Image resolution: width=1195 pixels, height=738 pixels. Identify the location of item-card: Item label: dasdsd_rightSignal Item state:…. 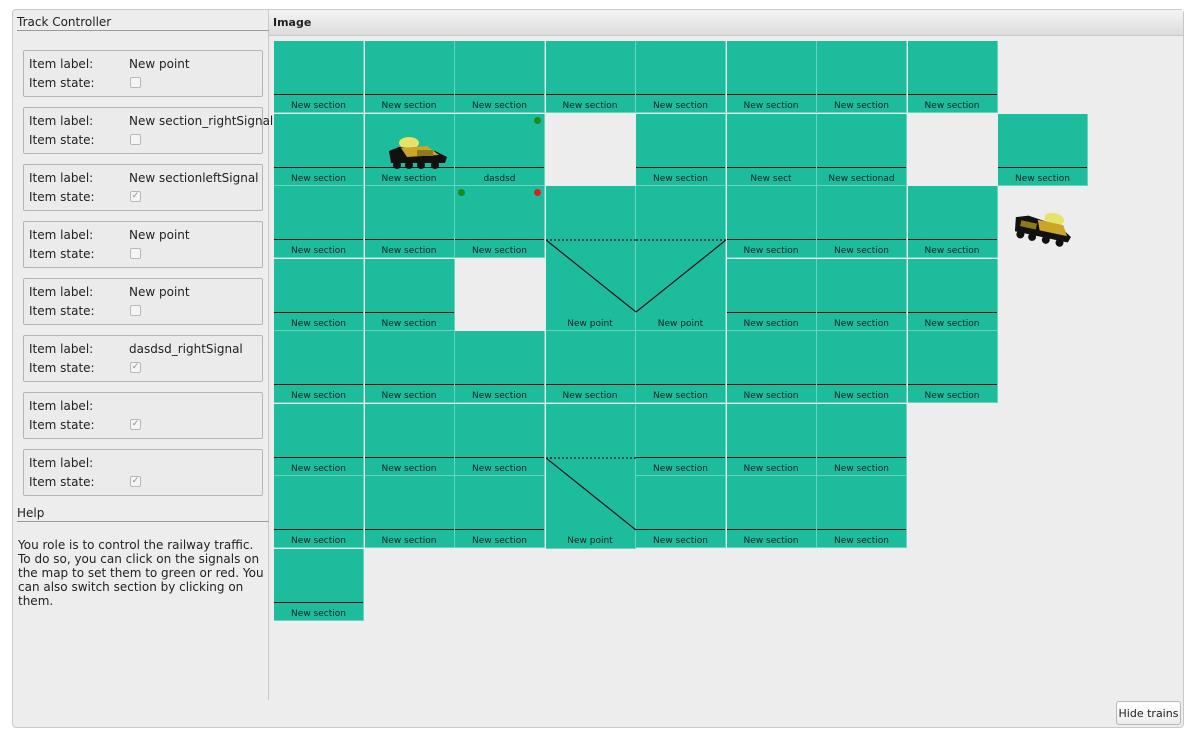
(143, 358).